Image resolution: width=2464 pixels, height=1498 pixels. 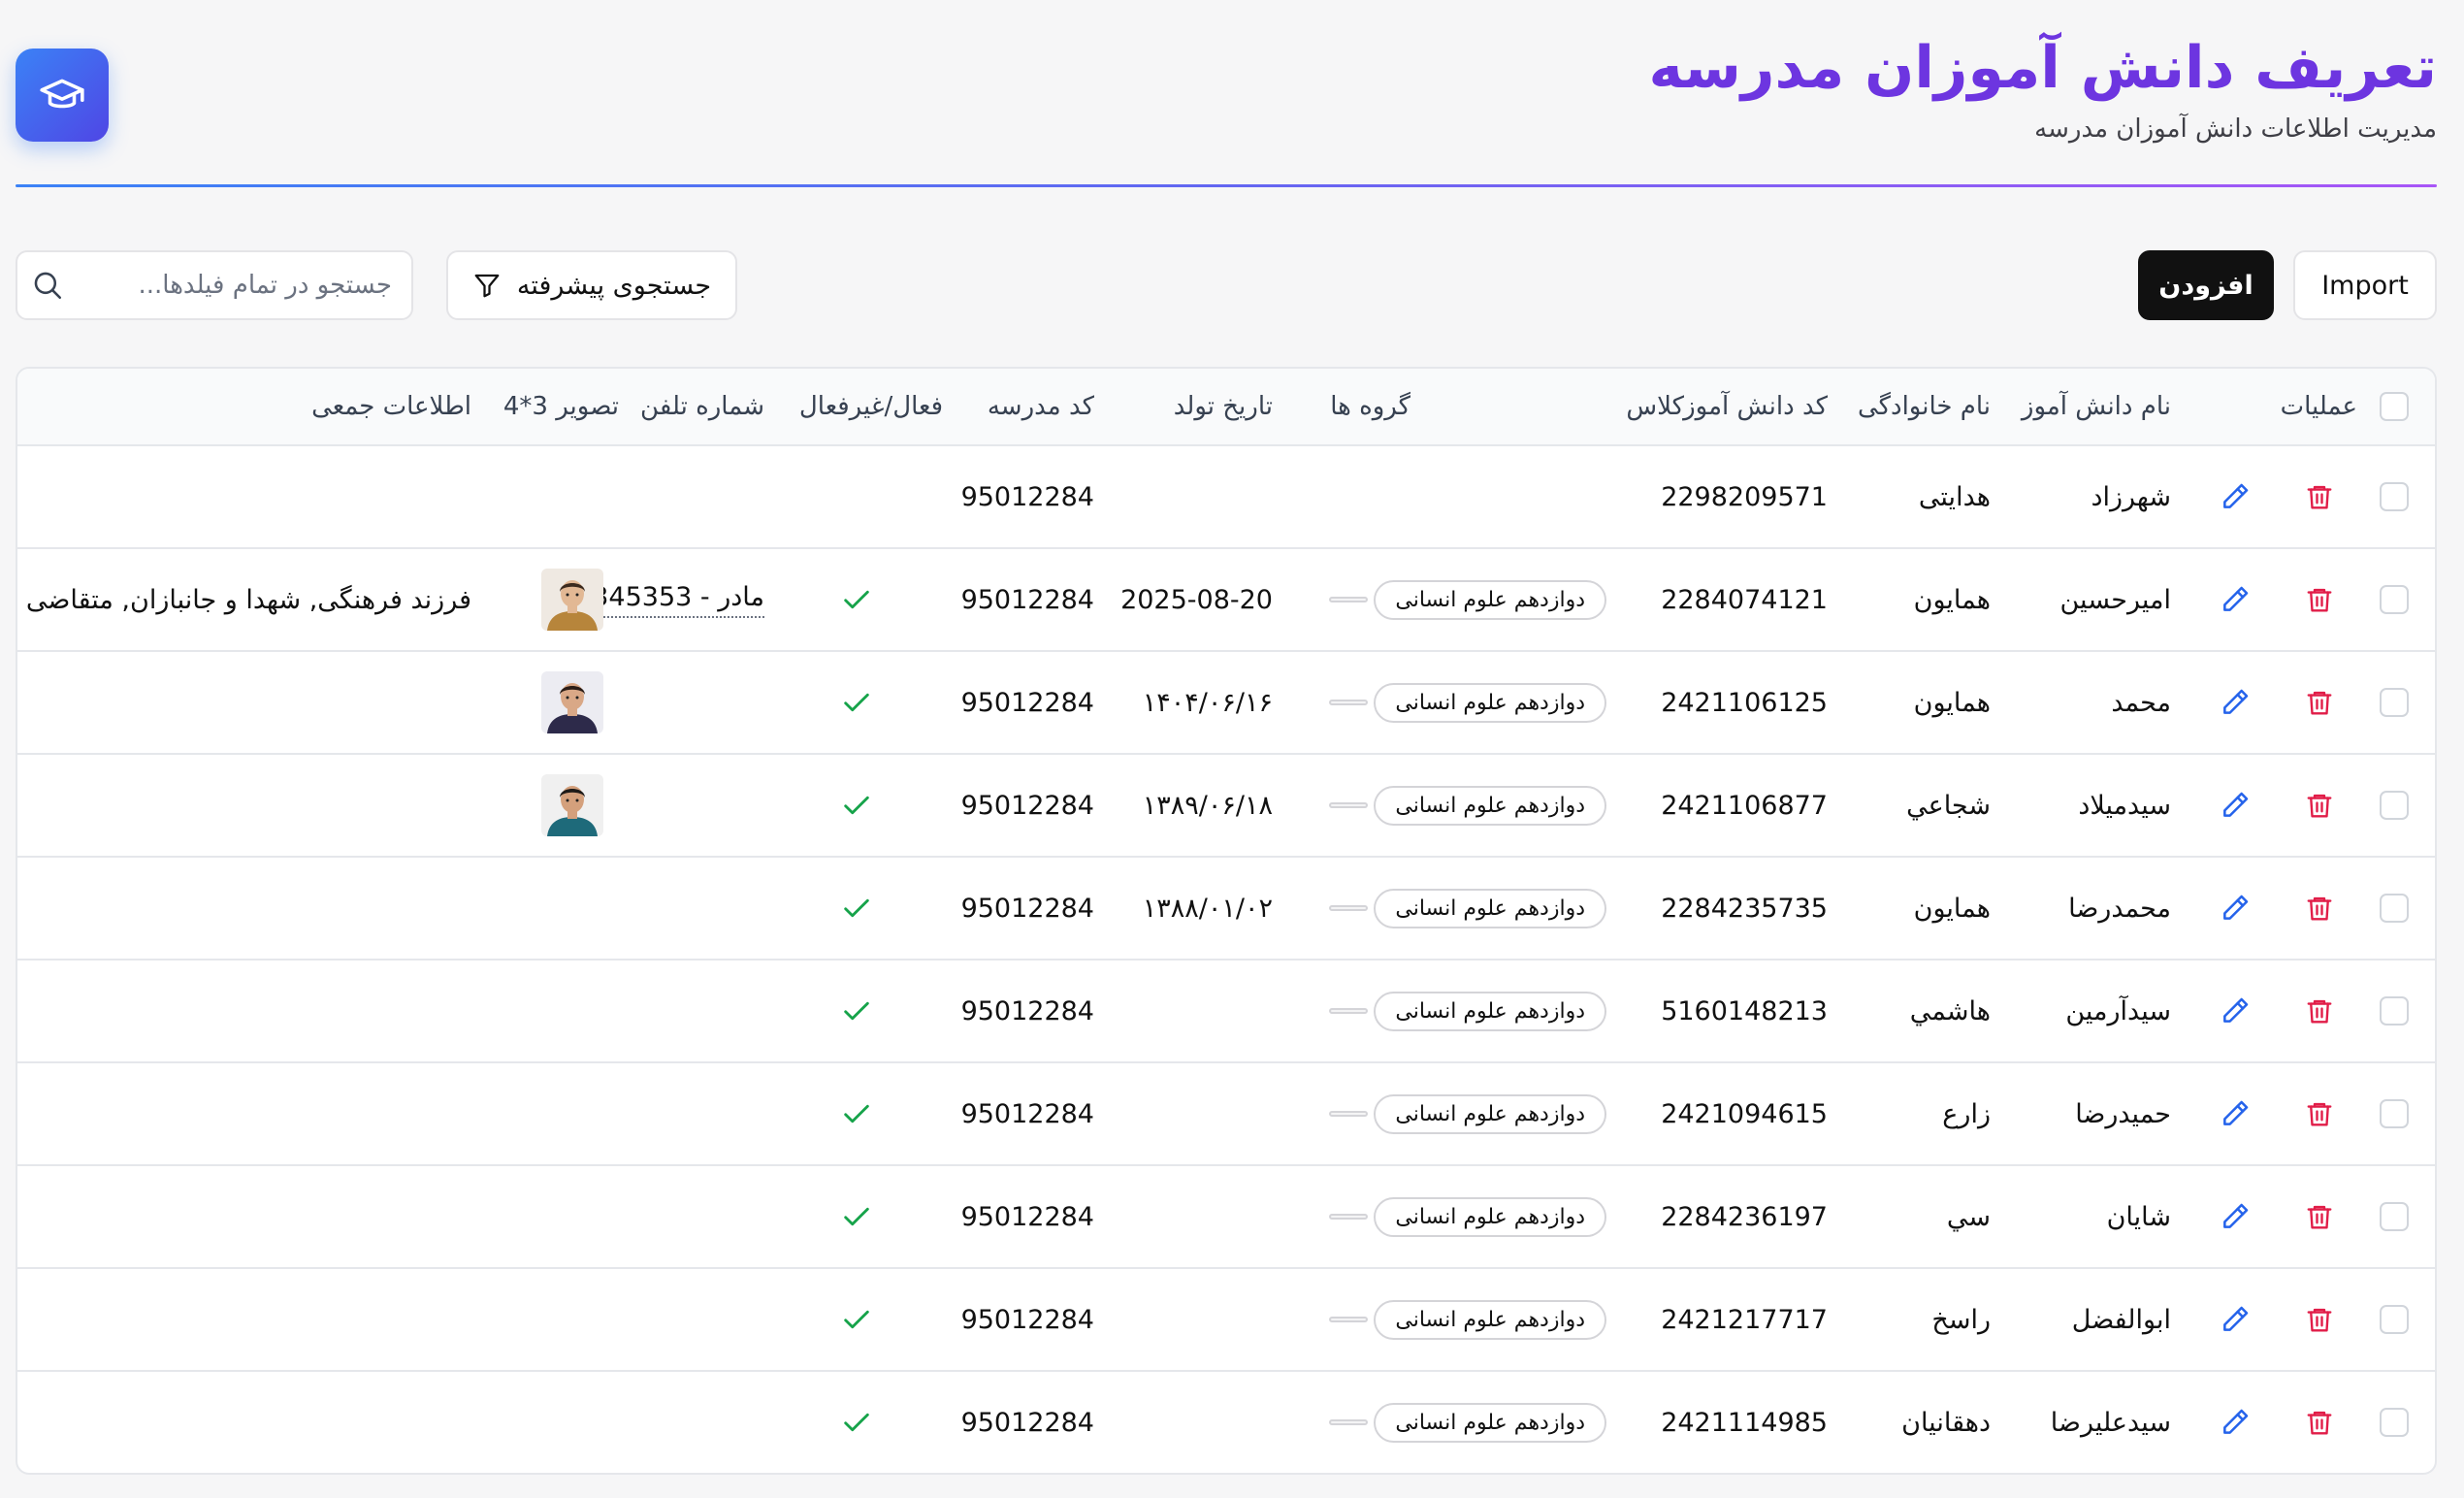 What do you see at coordinates (591, 285) in the screenshot?
I see `advanced-search-button: جستجوی پیشرفته` at bounding box center [591, 285].